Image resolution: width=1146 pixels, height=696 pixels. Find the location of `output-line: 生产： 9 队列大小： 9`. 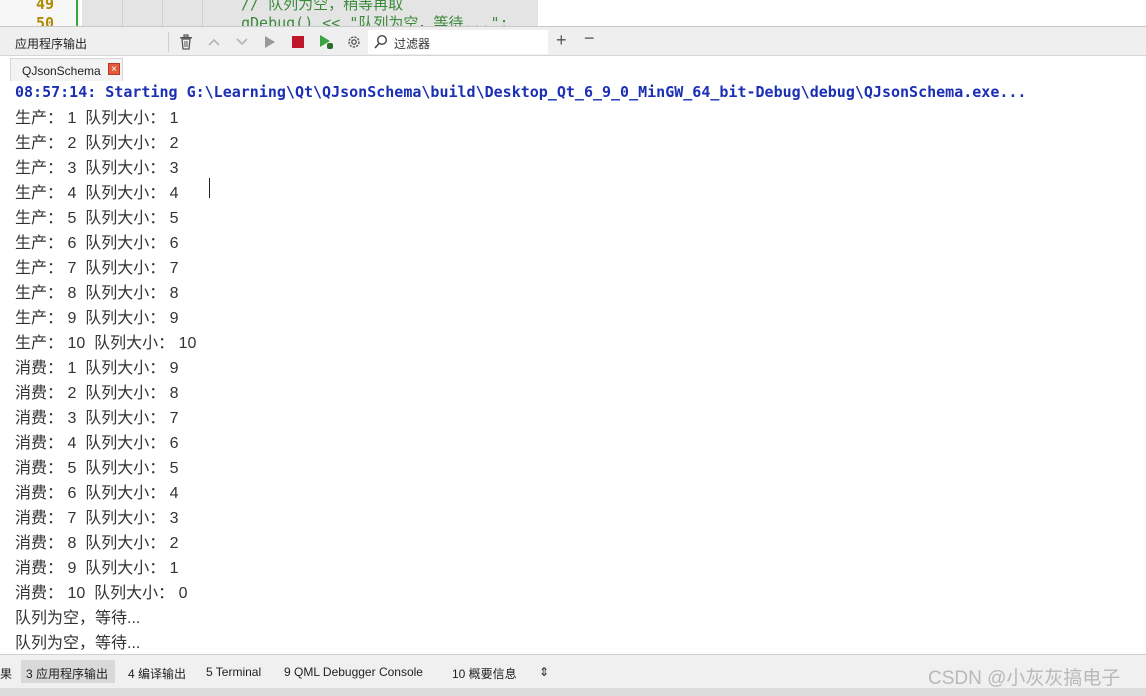

output-line: 生产： 9 队列大小： 9 is located at coordinates (97, 318).